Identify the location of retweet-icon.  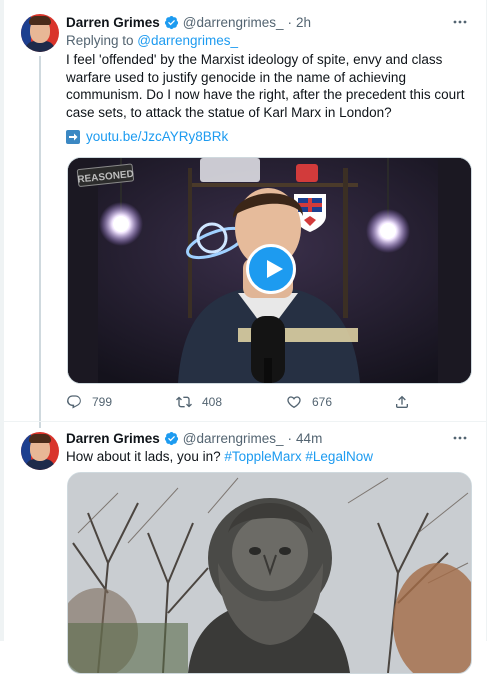
(184, 402).